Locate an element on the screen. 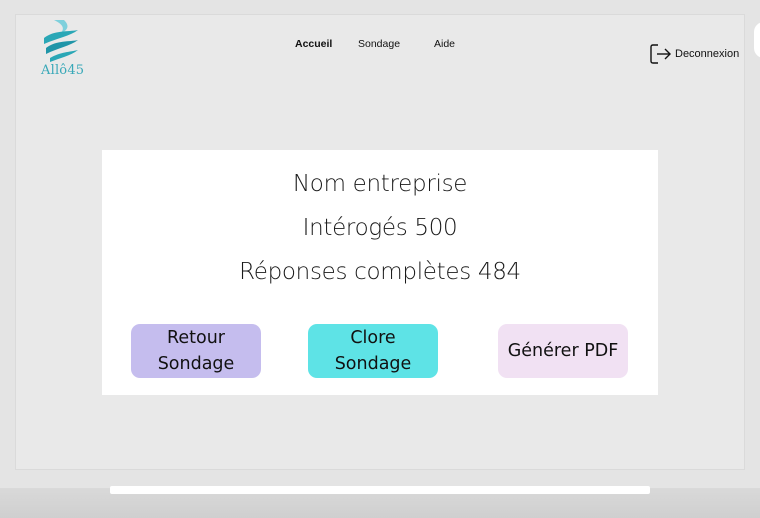 The image size is (760, 518). surveyed-count: Intérogés 500 is located at coordinates (380, 228).